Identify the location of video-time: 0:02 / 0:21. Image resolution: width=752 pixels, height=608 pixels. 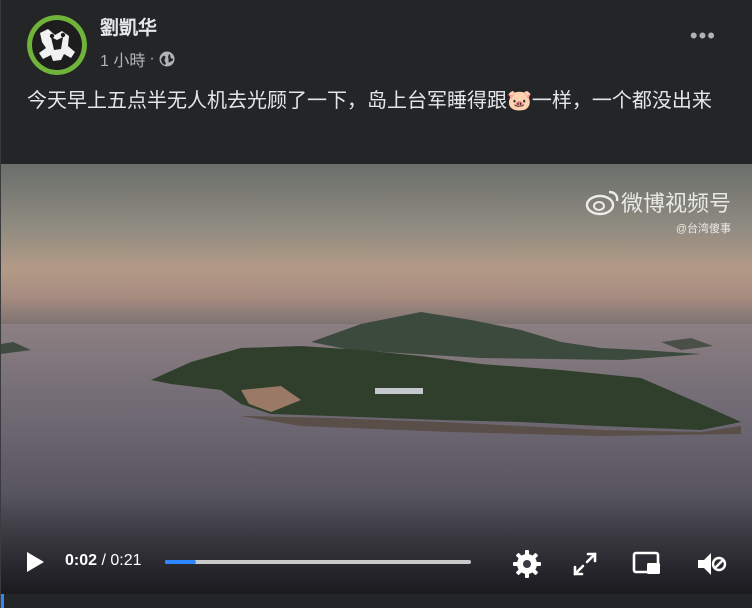
(103, 561).